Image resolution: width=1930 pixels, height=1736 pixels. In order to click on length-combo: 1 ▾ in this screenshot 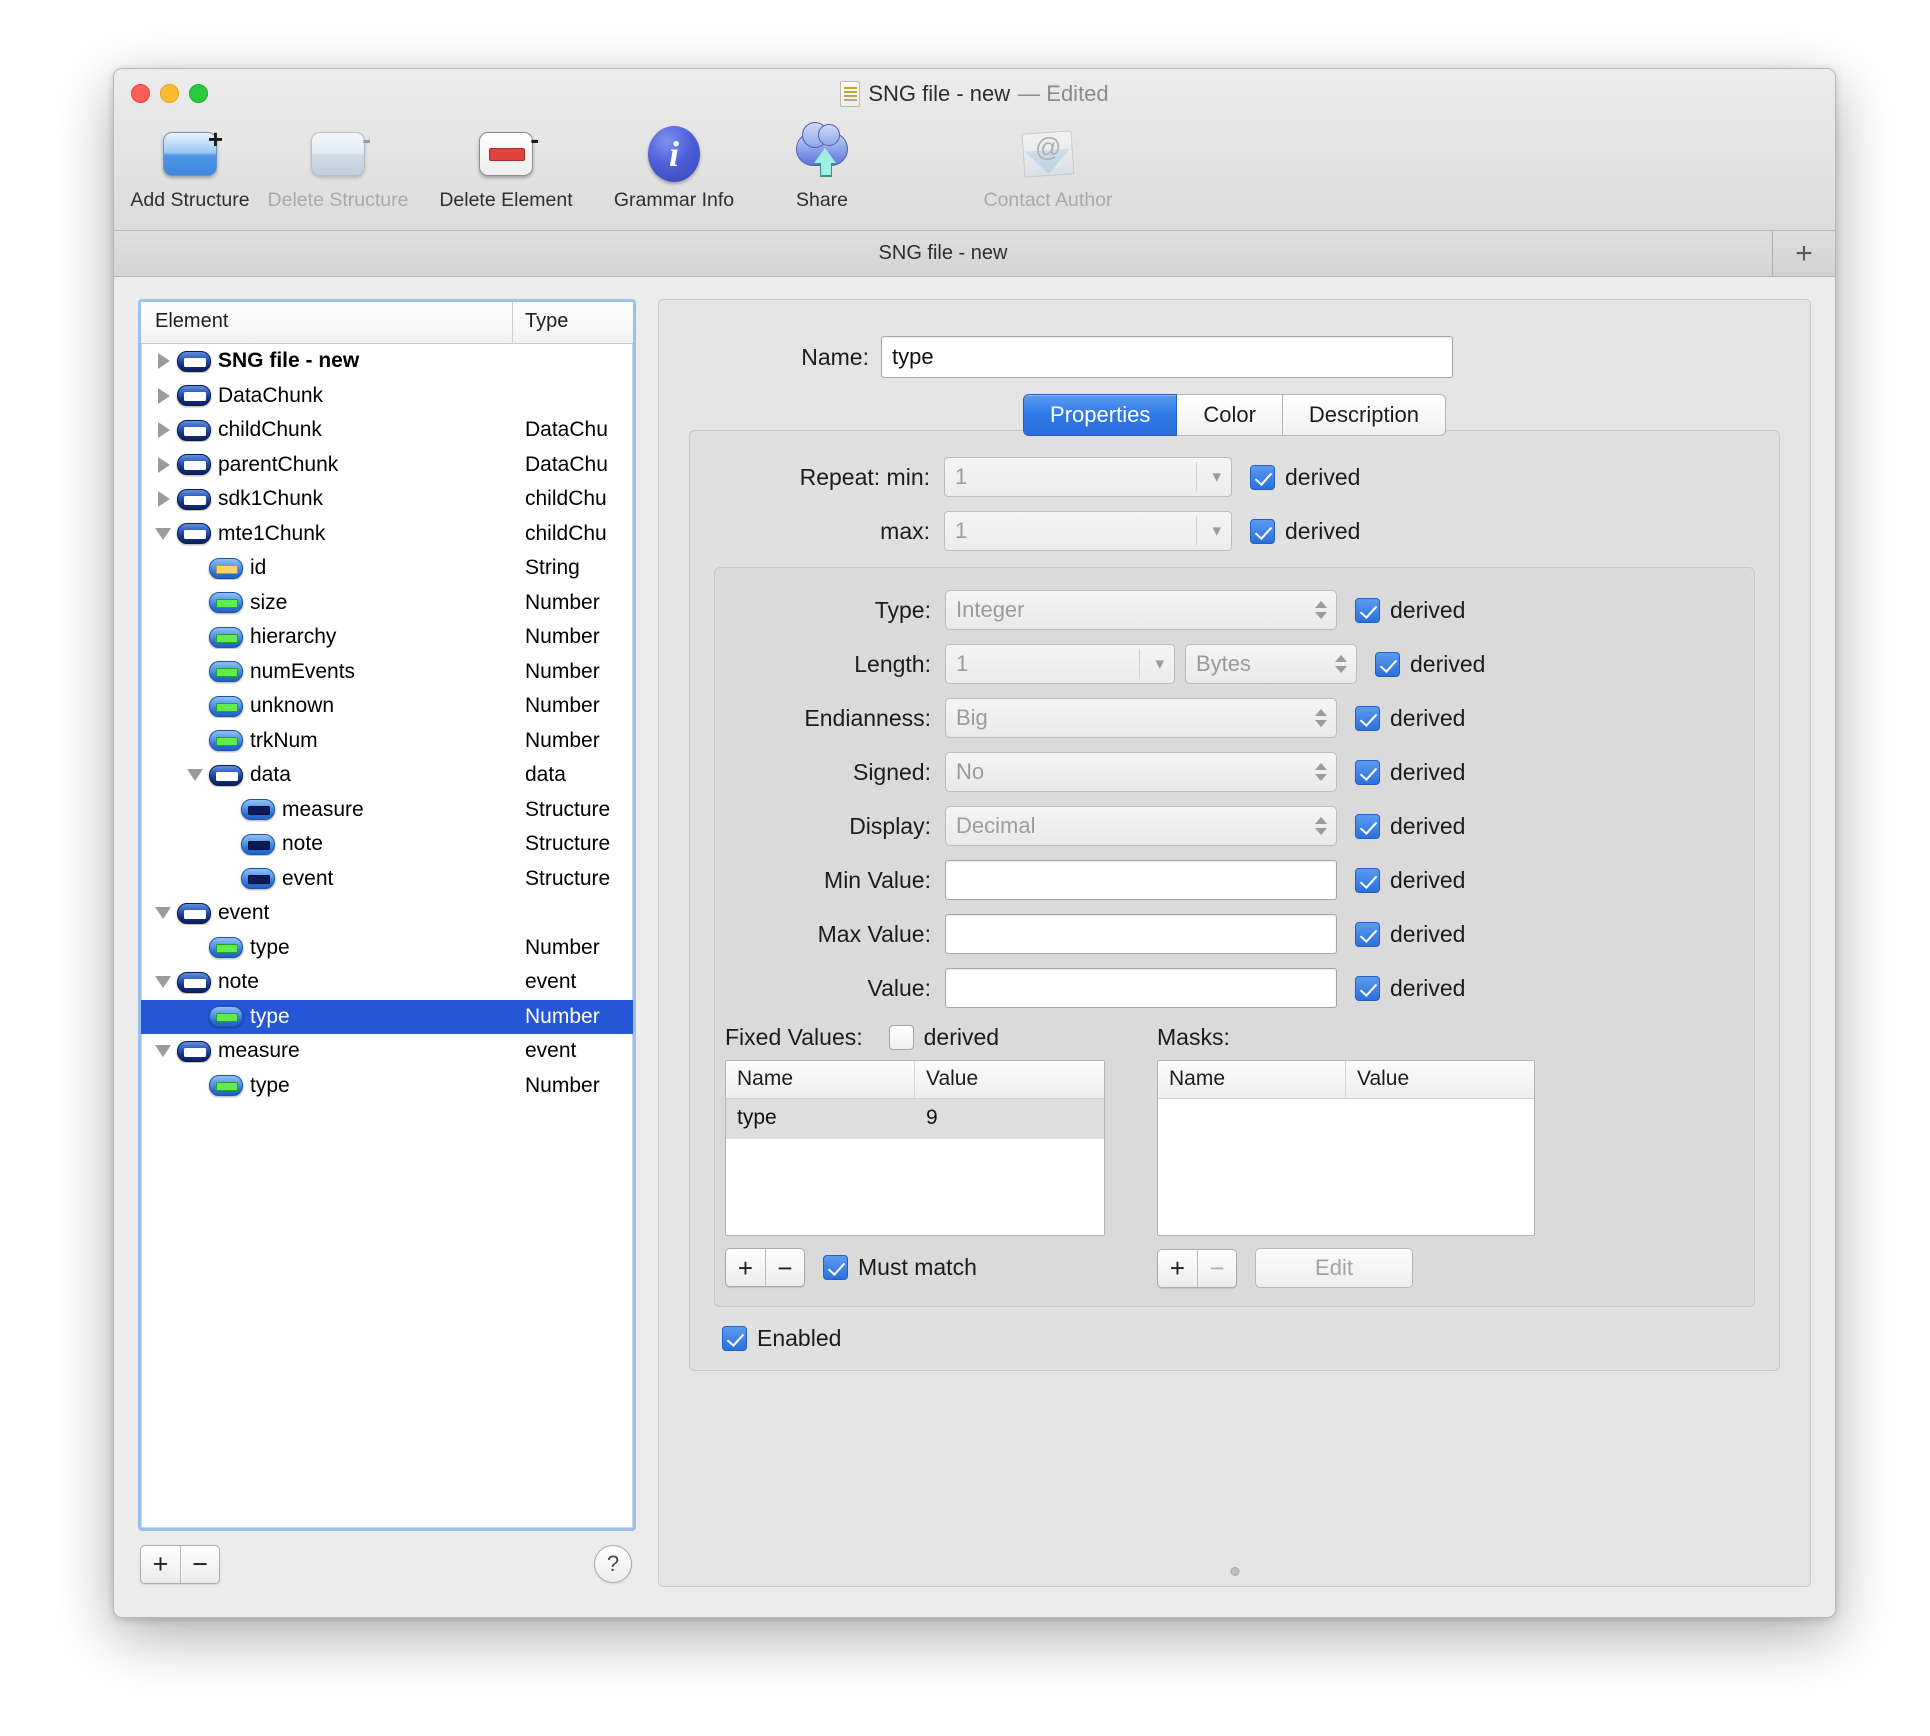, I will do `click(1060, 664)`.